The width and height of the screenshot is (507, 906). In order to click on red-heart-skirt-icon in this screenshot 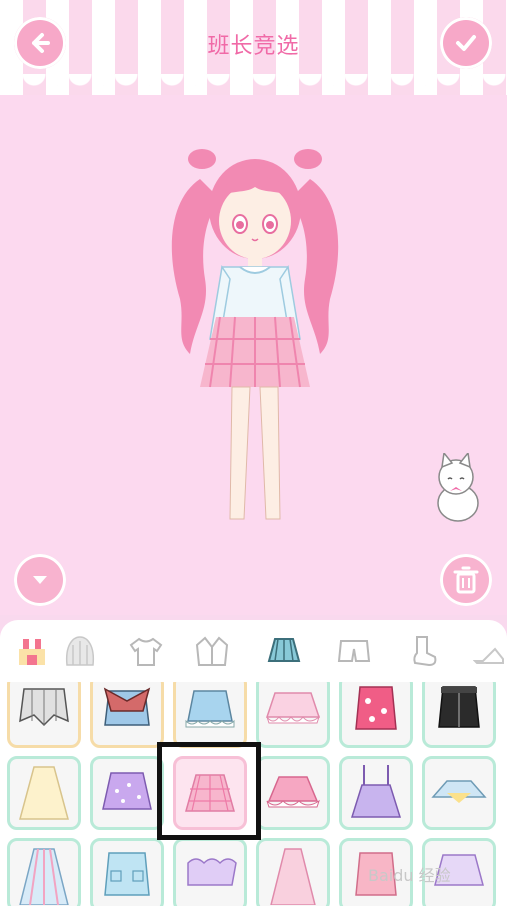, I will do `click(376, 708)`.